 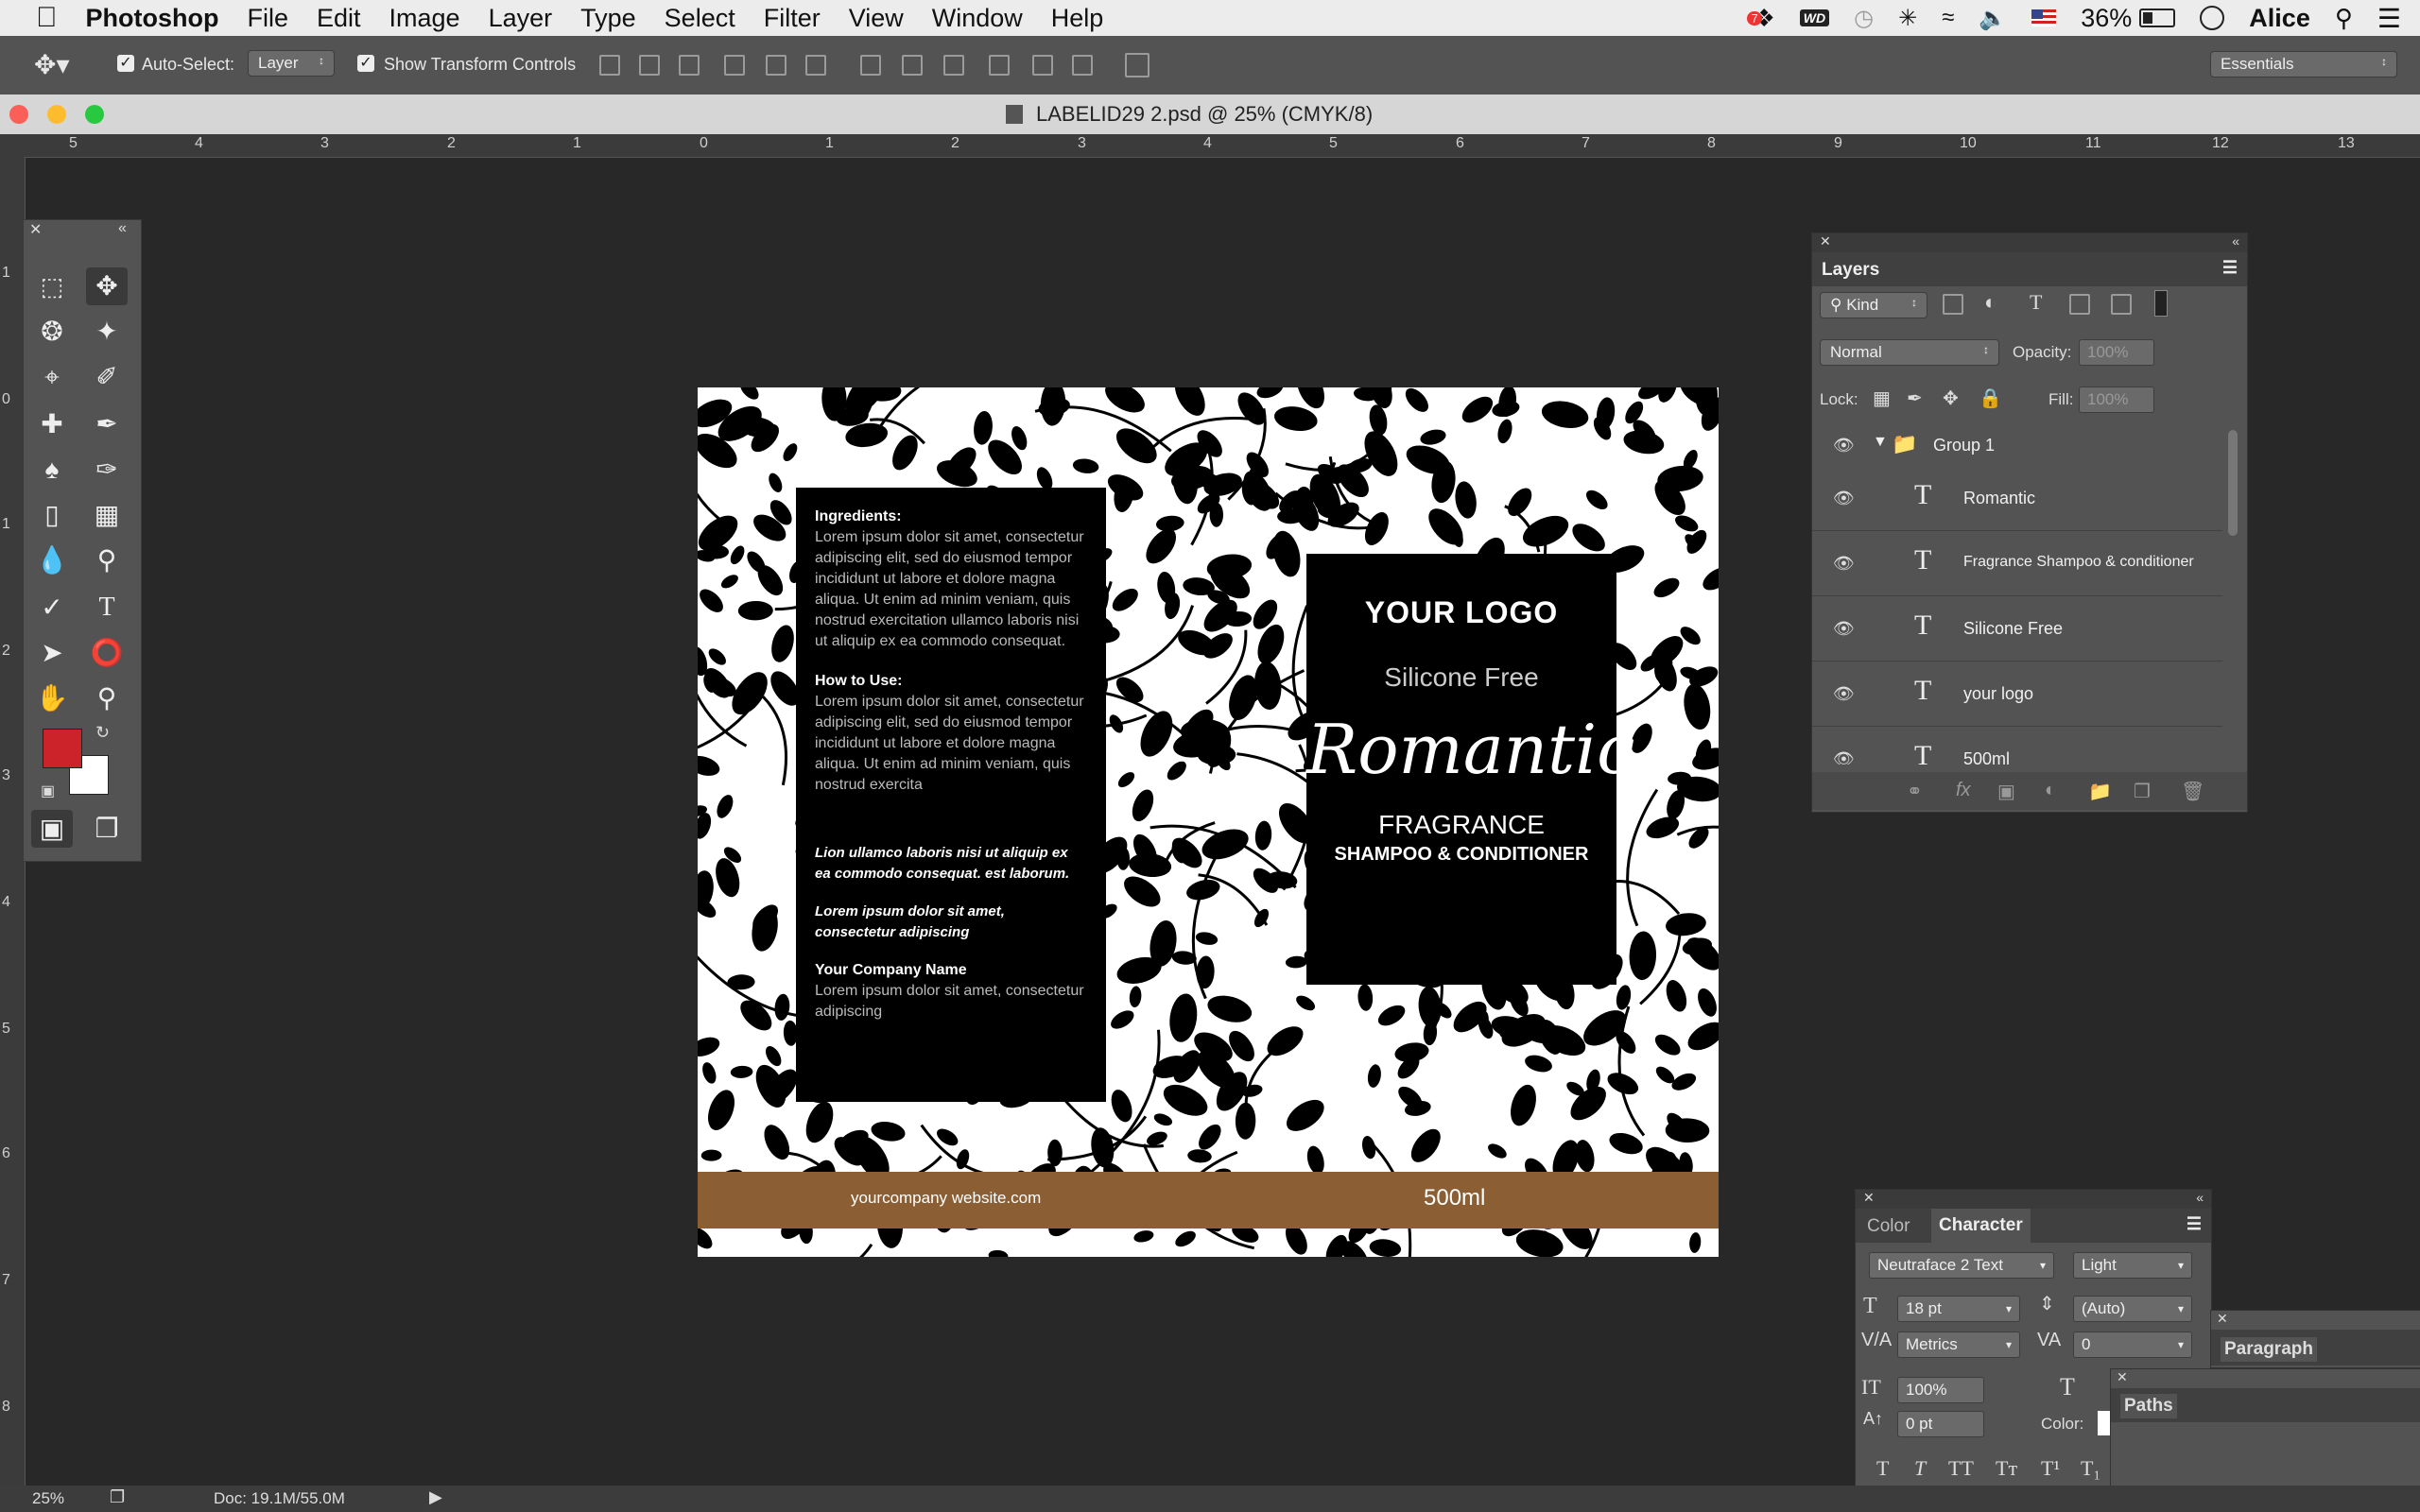 I want to click on distribute-right-icon, so click(x=1082, y=65).